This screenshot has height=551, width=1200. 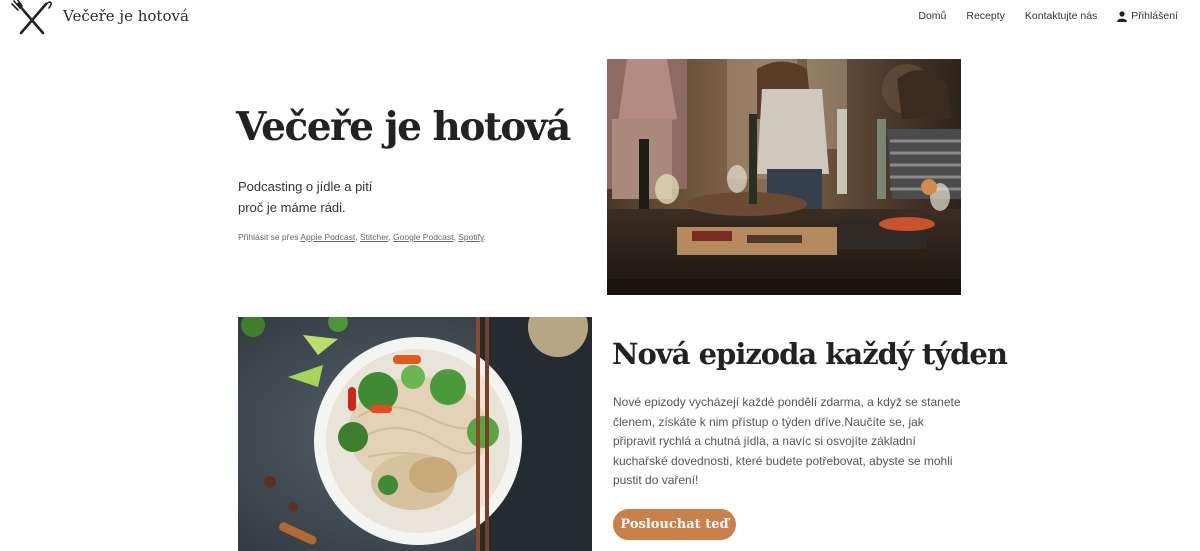 What do you see at coordinates (374, 237) in the screenshot?
I see `link-stitcher: Stitcher` at bounding box center [374, 237].